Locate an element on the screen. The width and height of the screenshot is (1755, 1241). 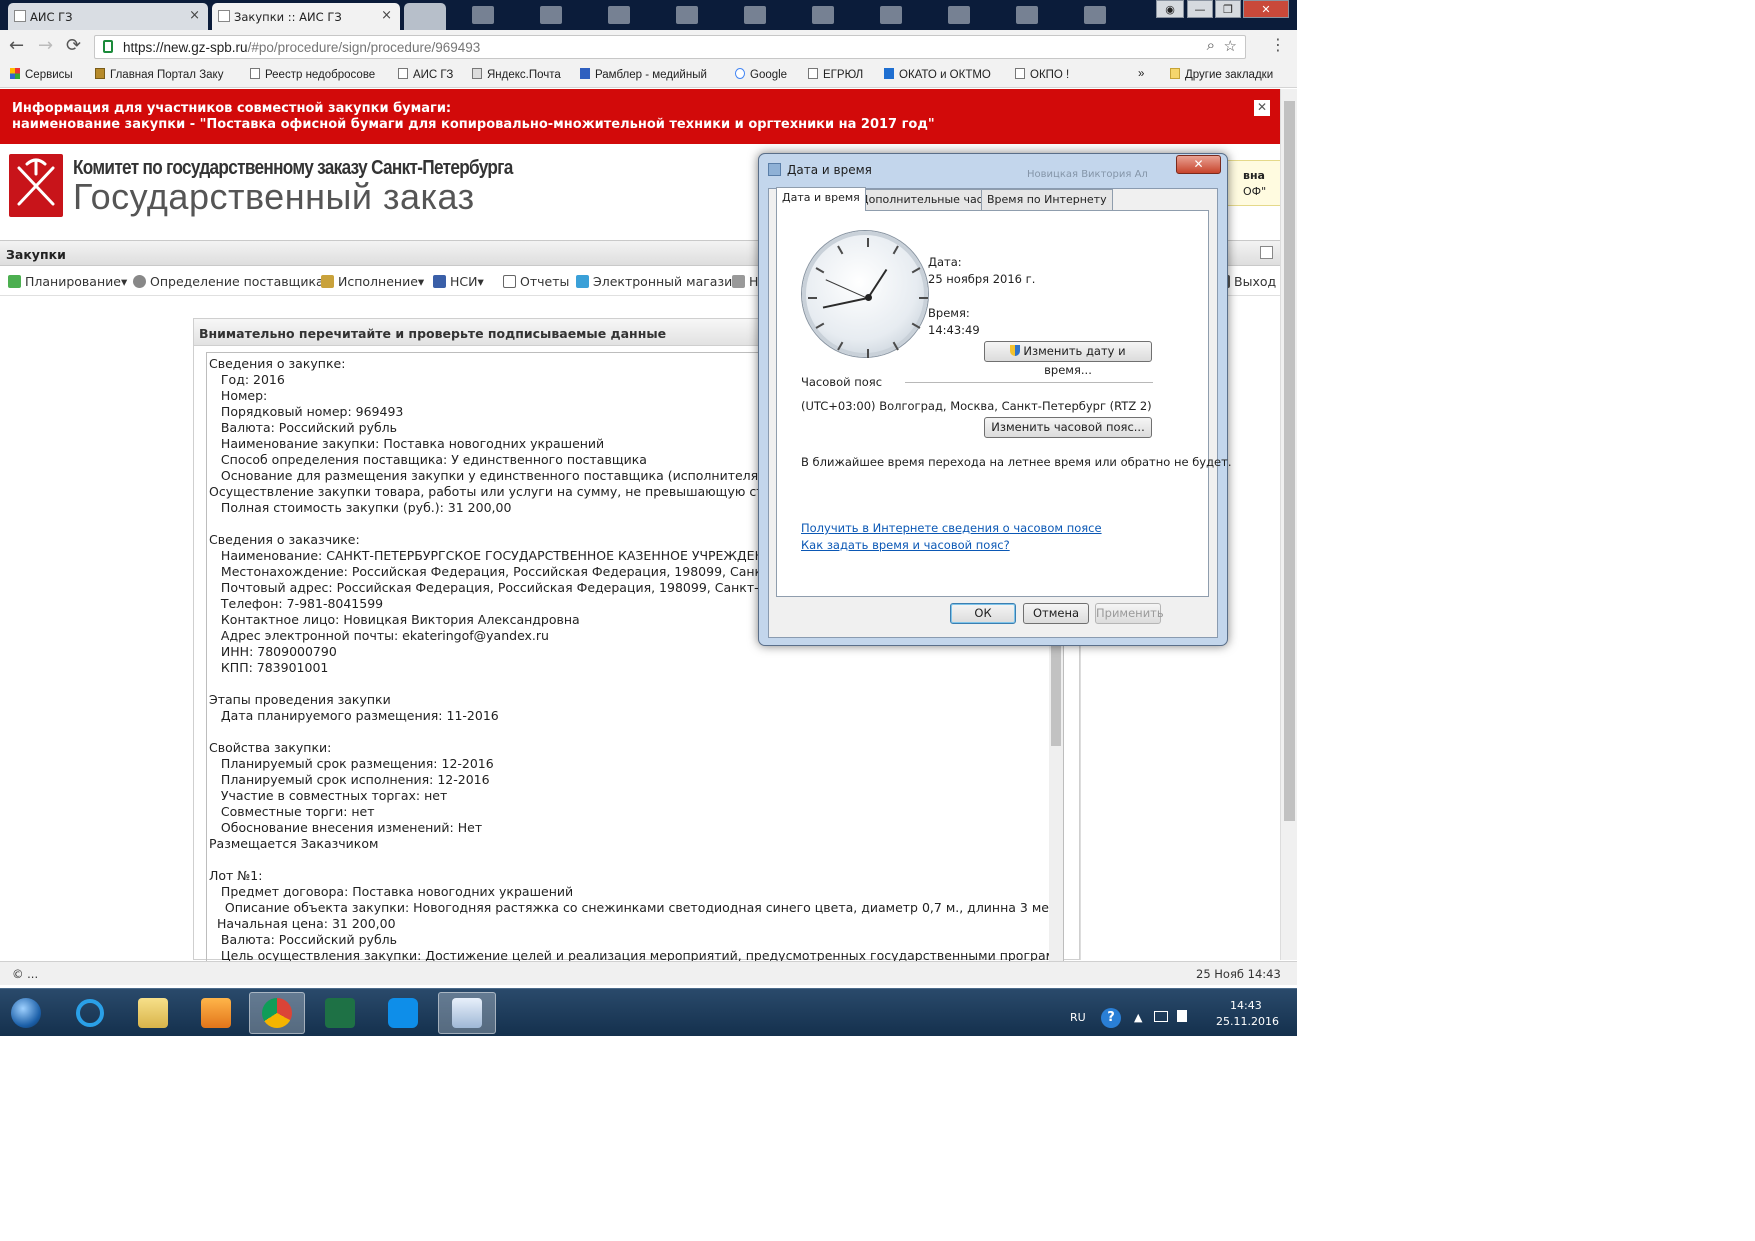
text-line: Этапы проведения закупки is located at coordinates (300, 699).